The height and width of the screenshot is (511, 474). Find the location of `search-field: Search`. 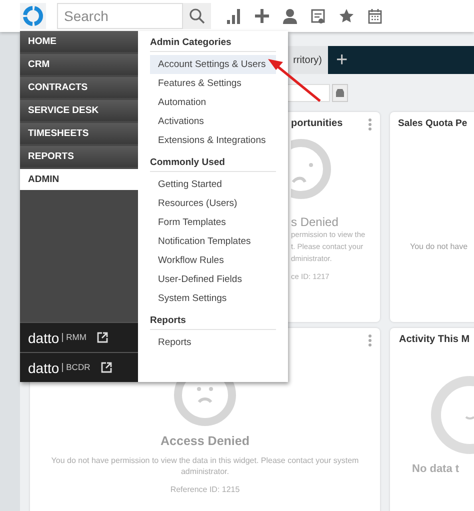

search-field: Search is located at coordinates (120, 16).